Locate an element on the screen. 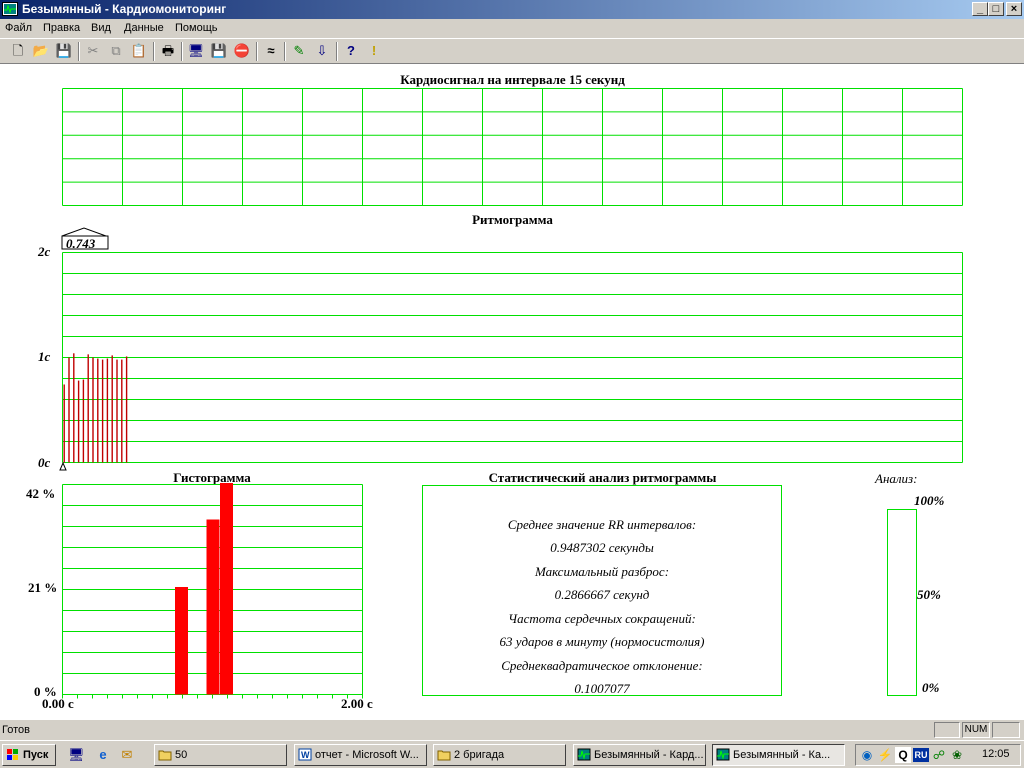  show-desktop-icon: 🖥 is located at coordinates (76, 755).